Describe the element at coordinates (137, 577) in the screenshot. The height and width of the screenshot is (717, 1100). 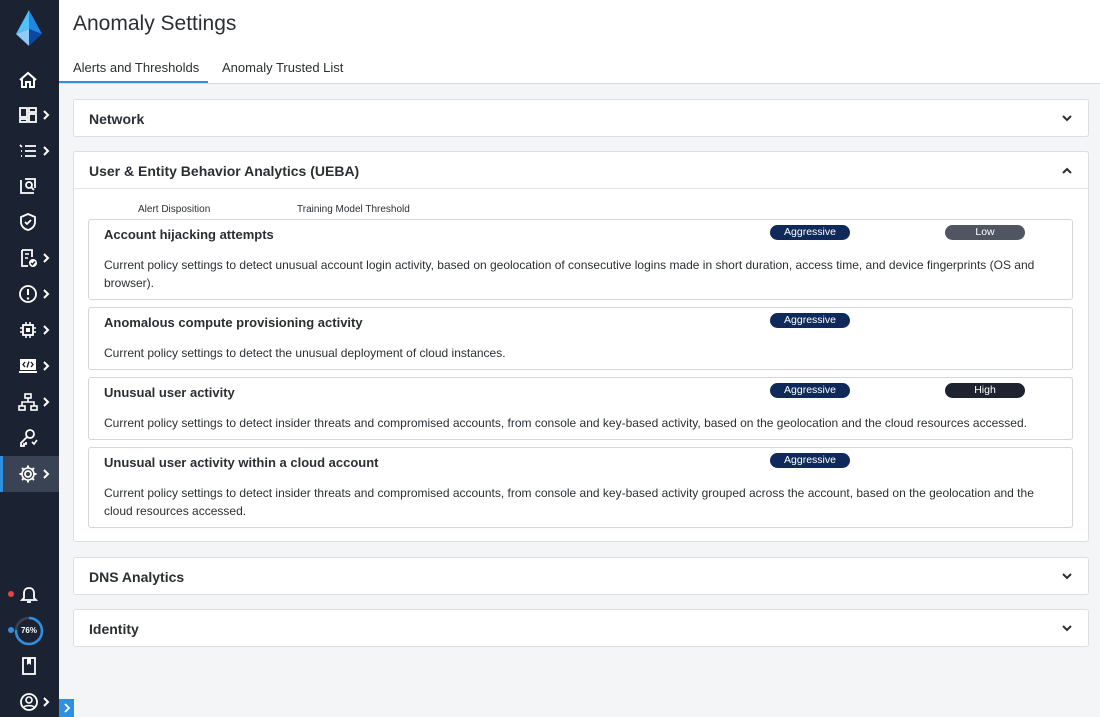
I see `panel-title: DNS Analytics` at that location.